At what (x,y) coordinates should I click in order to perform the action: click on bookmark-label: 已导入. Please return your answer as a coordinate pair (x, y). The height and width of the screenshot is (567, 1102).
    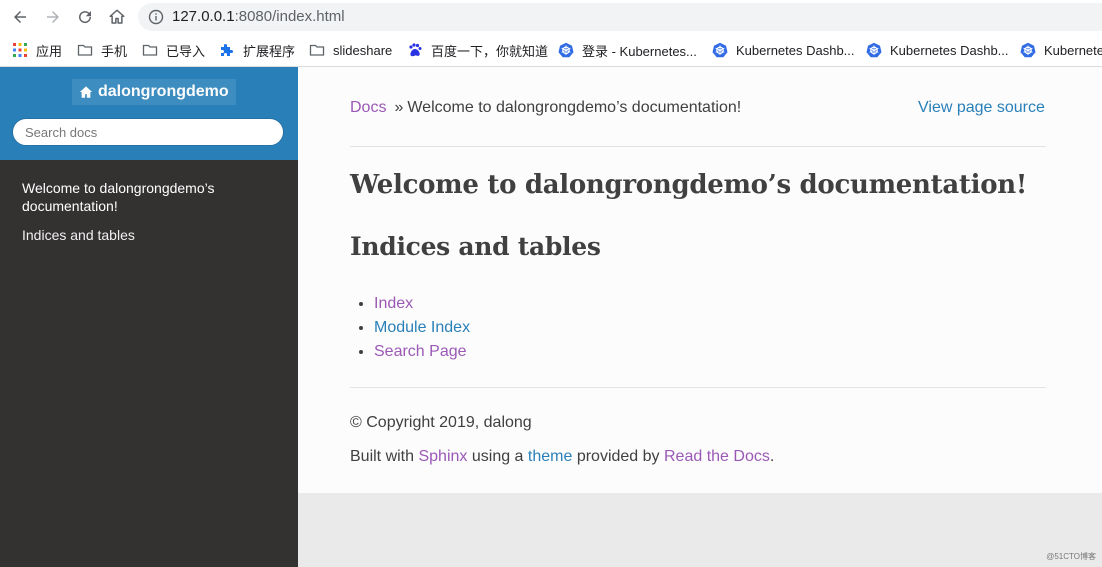
    Looking at the image, I should click on (186, 51).